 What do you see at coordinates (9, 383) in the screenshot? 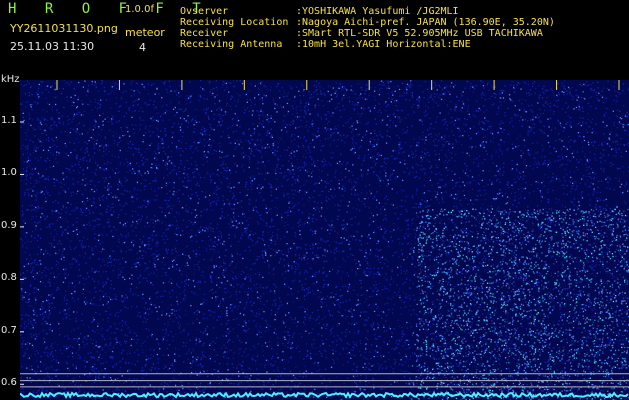
I see `y-tick-label: 0.6` at bounding box center [9, 383].